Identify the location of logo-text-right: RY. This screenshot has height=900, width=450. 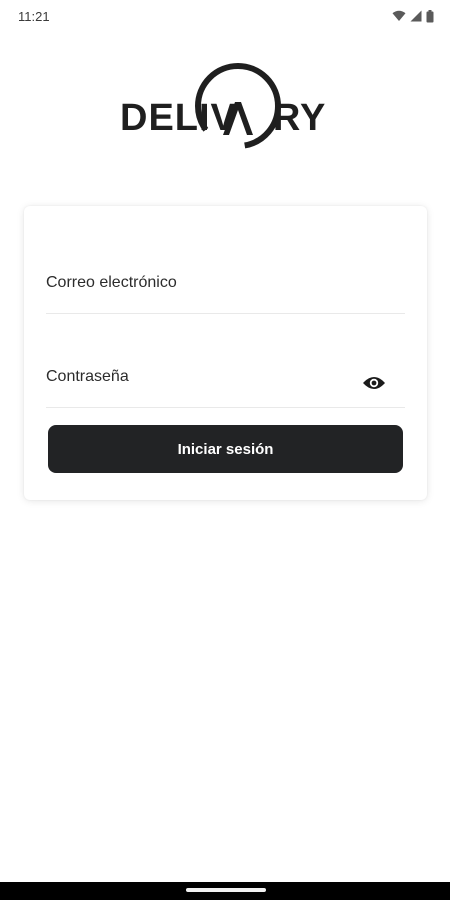
(299, 117).